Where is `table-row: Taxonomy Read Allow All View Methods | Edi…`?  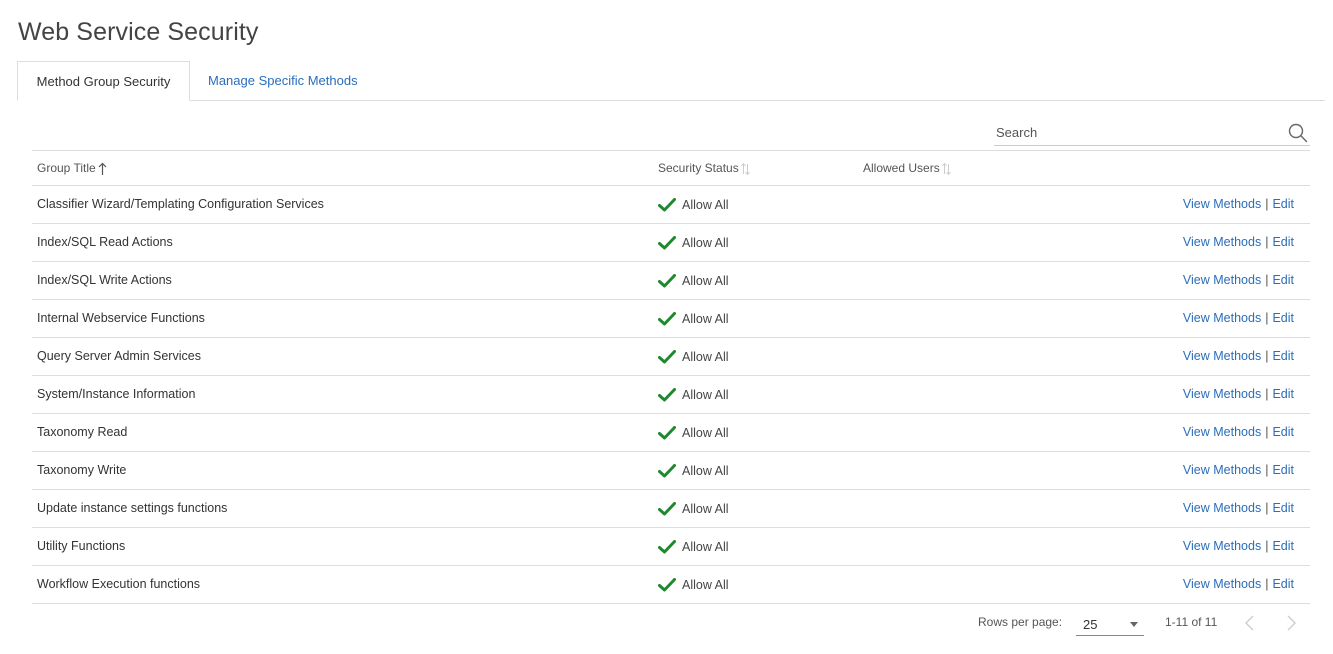 table-row: Taxonomy Read Allow All View Methods | Edi… is located at coordinates (671, 433).